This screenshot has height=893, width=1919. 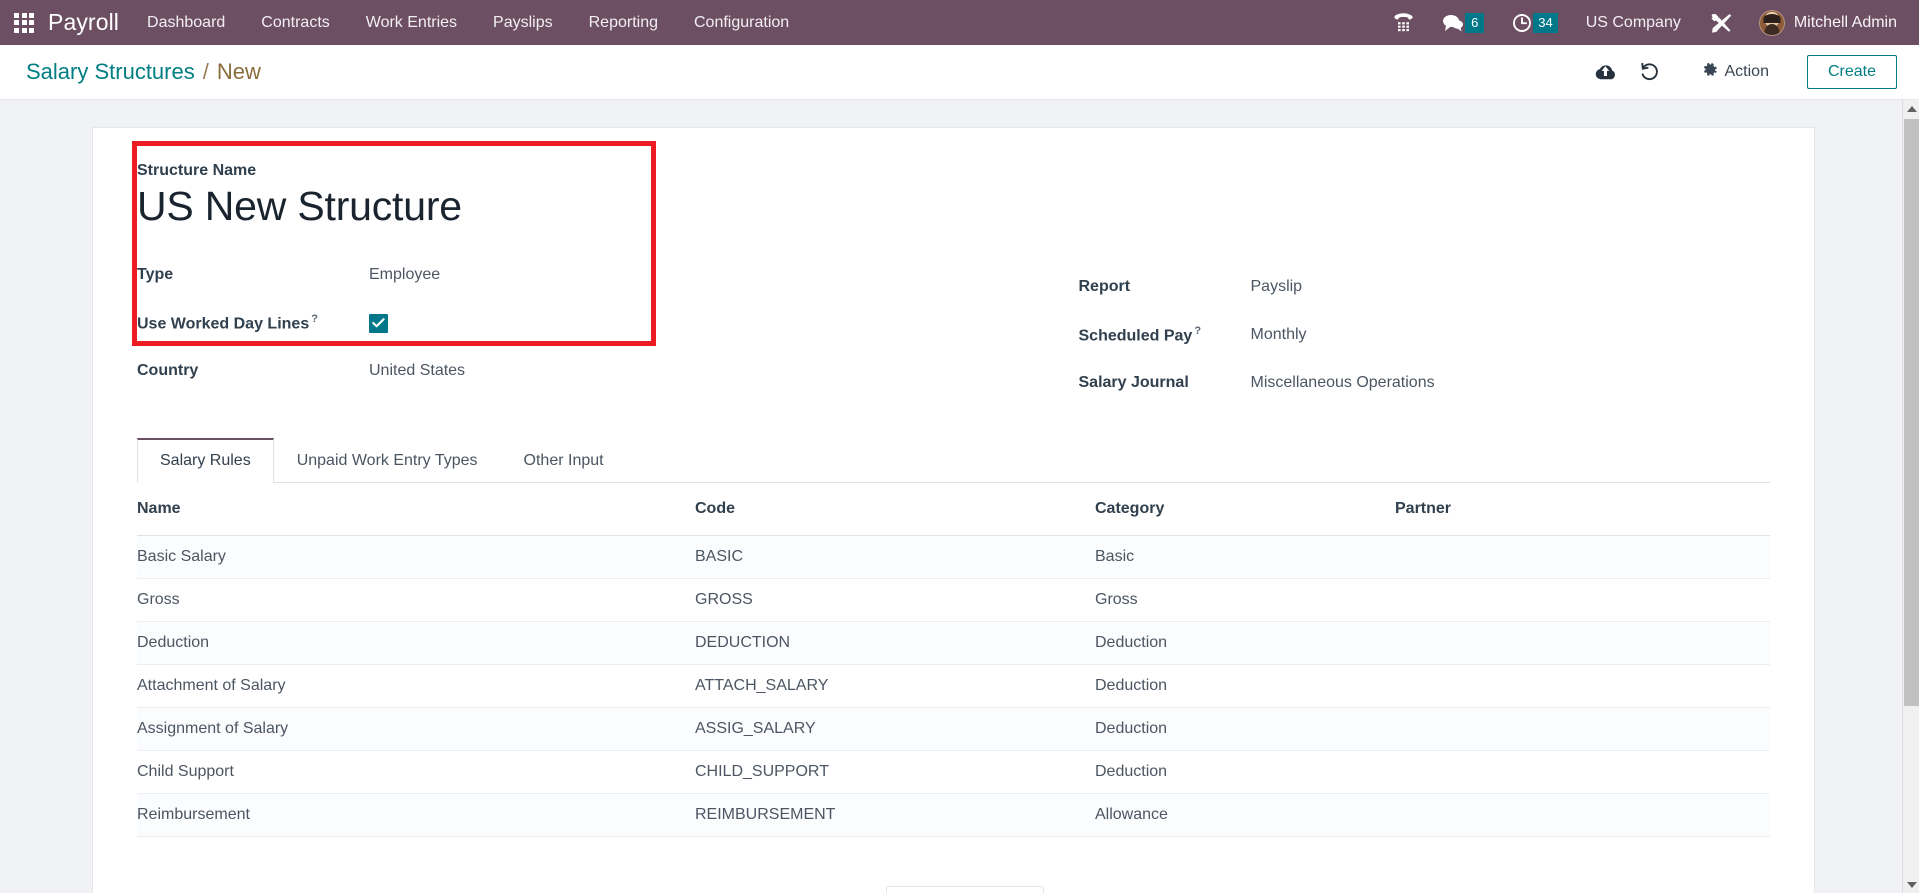 What do you see at coordinates (523, 22) in the screenshot?
I see `menu-item-payslips: Payslips` at bounding box center [523, 22].